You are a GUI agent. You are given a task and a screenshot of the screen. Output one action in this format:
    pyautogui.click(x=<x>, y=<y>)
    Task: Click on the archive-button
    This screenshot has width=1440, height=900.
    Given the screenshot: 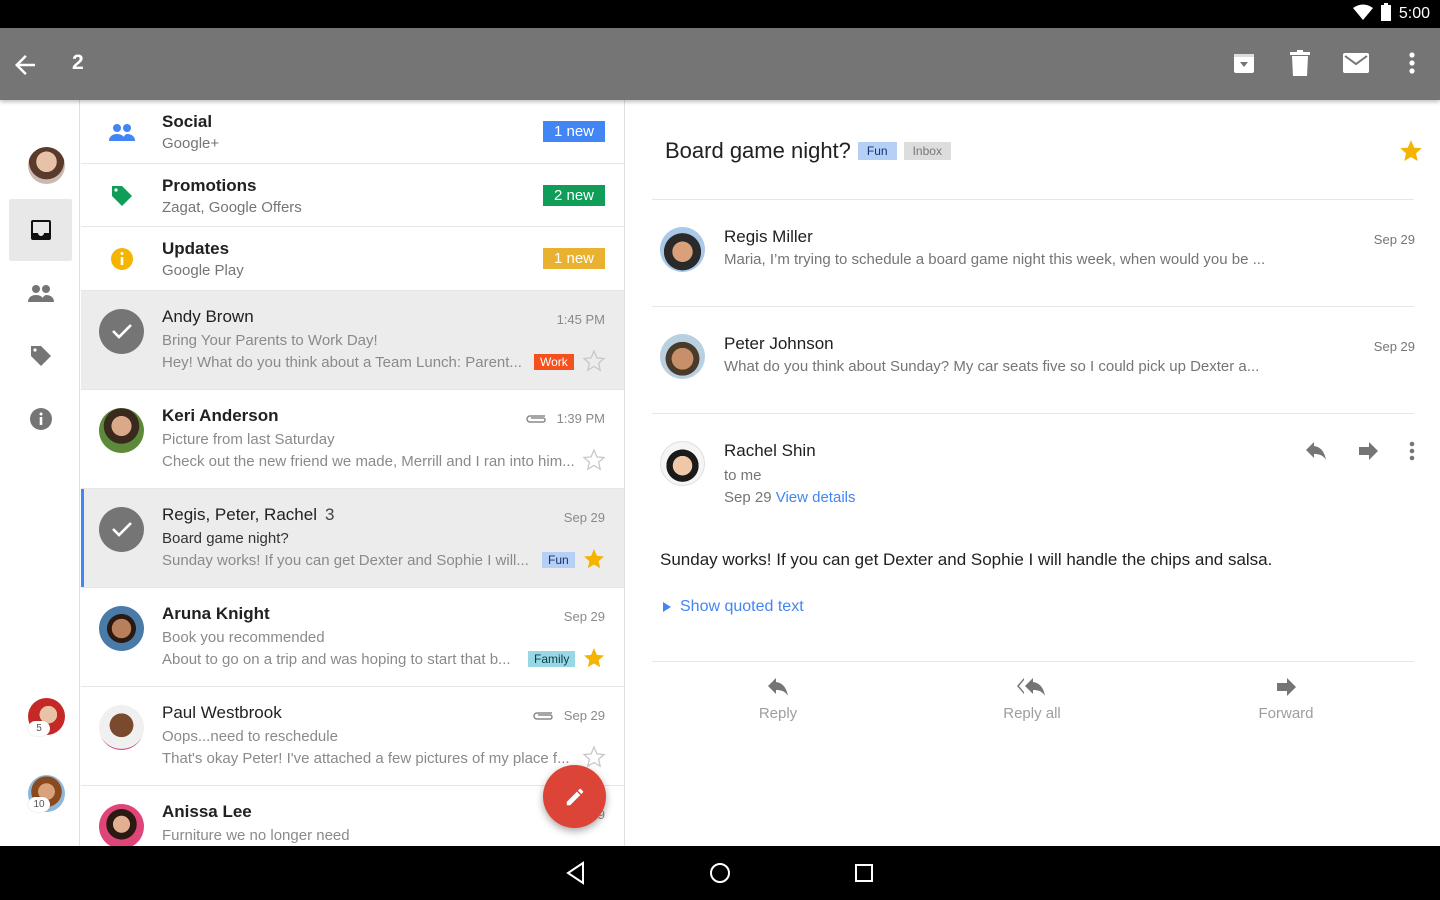 What is the action you would take?
    pyautogui.click(x=1244, y=63)
    